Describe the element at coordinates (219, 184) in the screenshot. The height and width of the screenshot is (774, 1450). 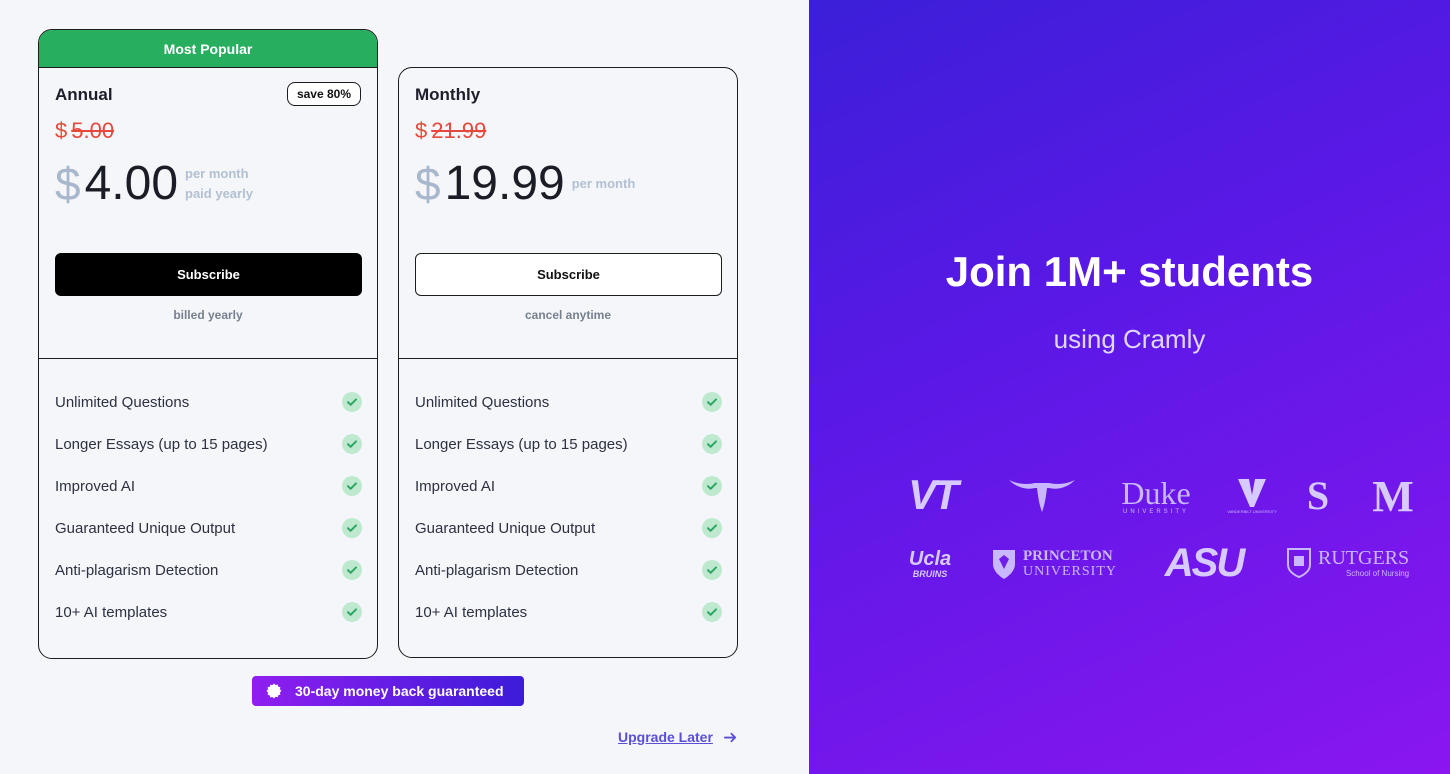
I see `price-period: per month paid yearly` at that location.